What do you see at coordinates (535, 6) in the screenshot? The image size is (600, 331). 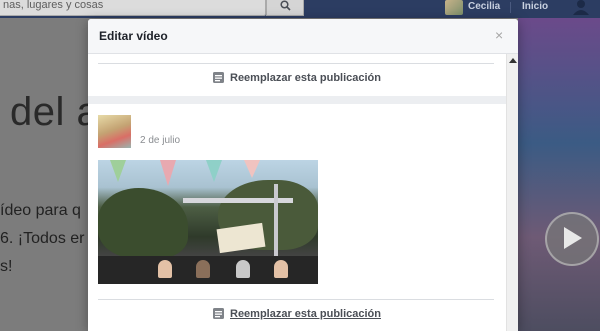 I see `home-link: Inicio` at bounding box center [535, 6].